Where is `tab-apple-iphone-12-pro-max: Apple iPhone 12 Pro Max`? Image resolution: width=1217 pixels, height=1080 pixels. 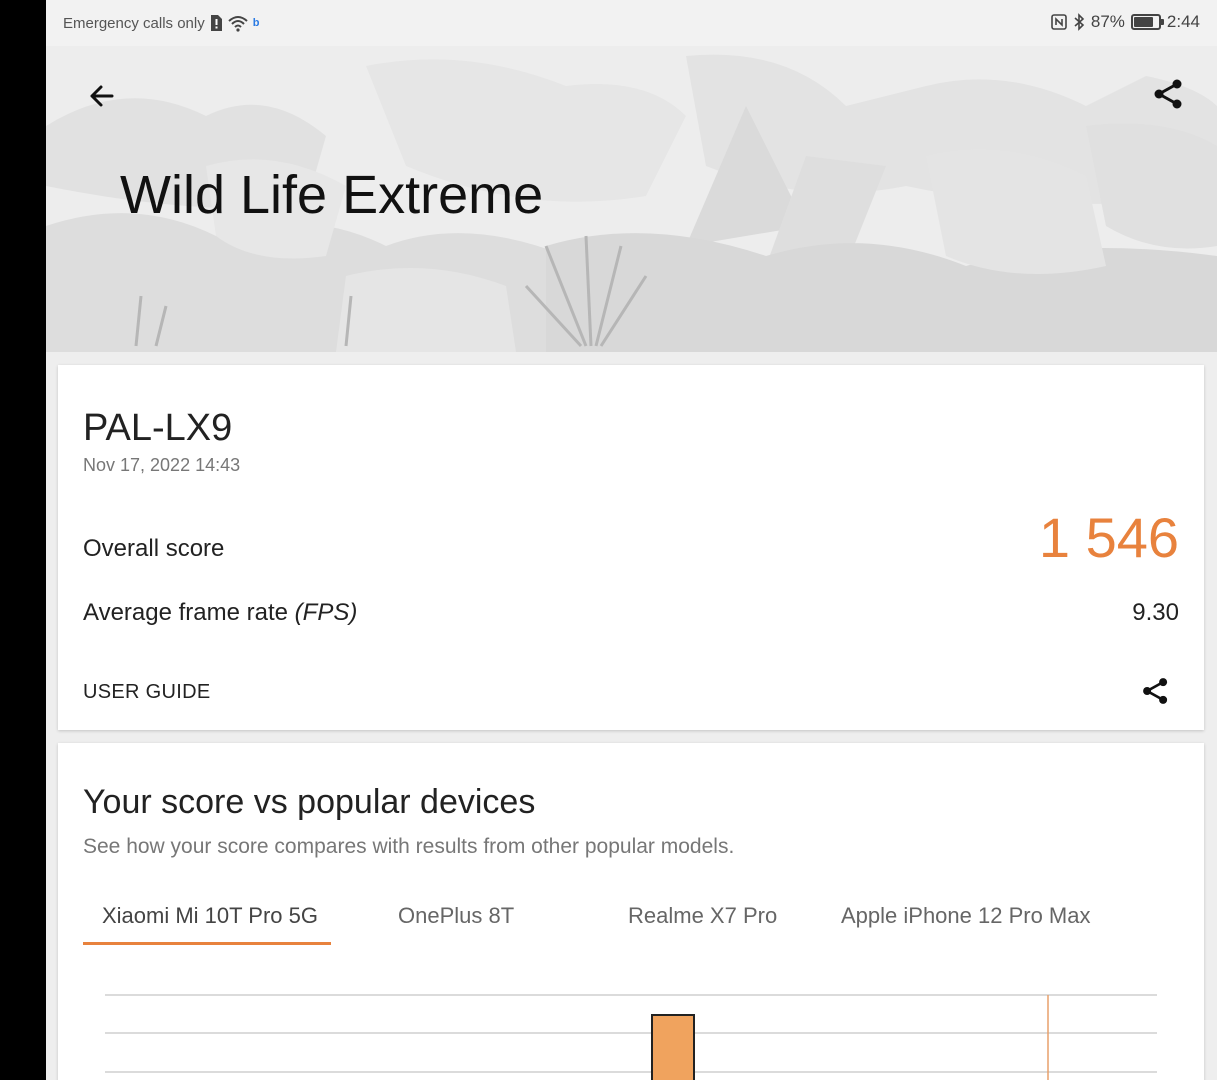
tab-apple-iphone-12-pro-max: Apple iPhone 12 Pro Max is located at coordinates (966, 916).